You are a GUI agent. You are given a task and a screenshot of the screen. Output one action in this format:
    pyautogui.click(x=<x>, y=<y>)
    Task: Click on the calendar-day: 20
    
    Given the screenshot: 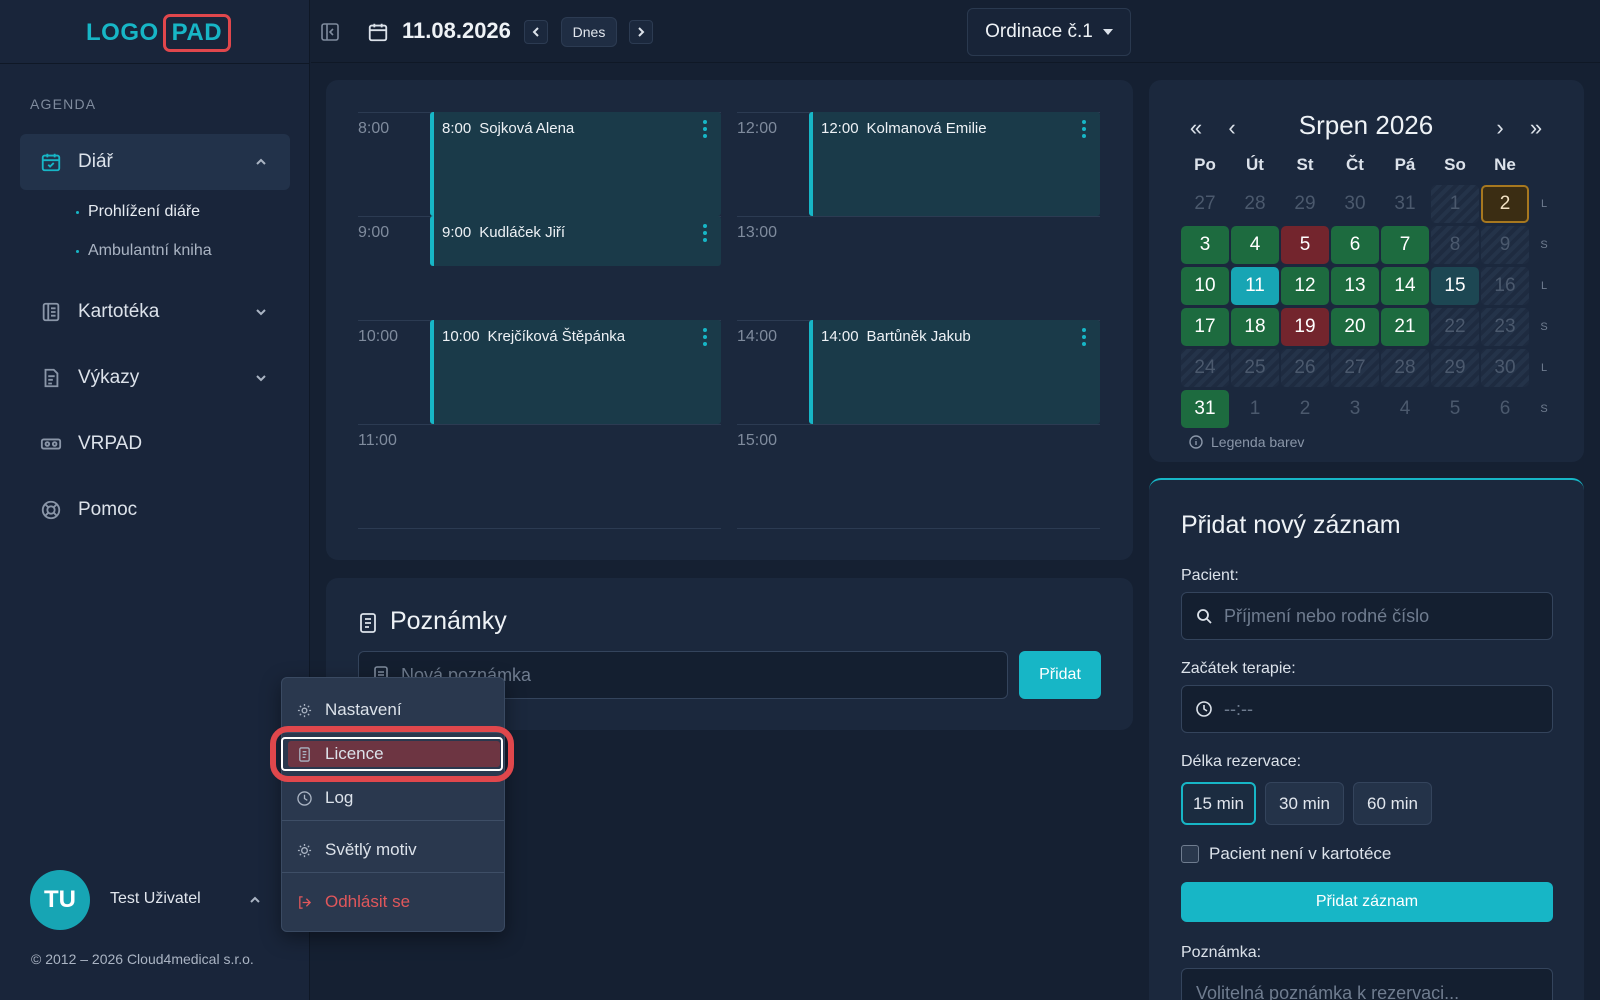 What is the action you would take?
    pyautogui.click(x=1355, y=327)
    